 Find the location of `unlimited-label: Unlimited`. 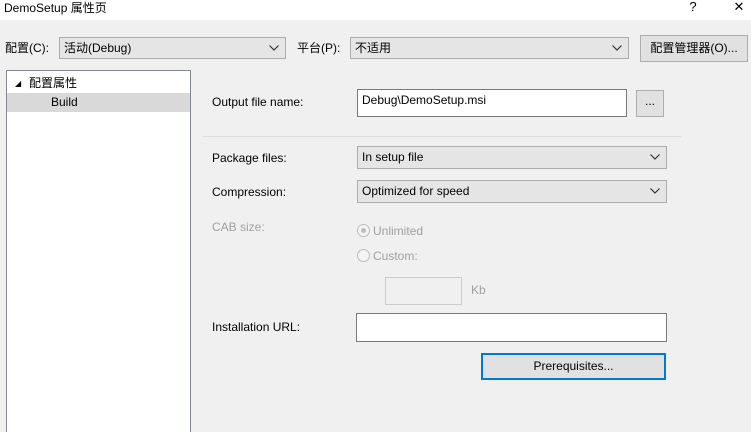

unlimited-label: Unlimited is located at coordinates (398, 231).